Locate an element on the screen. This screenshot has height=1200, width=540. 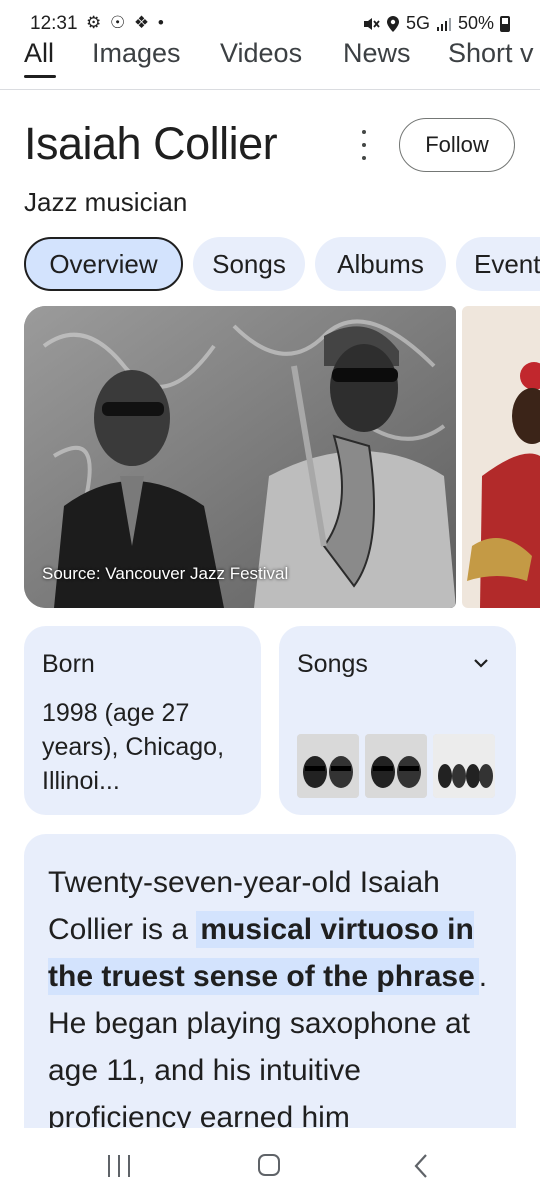
tab-videos: Videos is located at coordinates (261, 53).